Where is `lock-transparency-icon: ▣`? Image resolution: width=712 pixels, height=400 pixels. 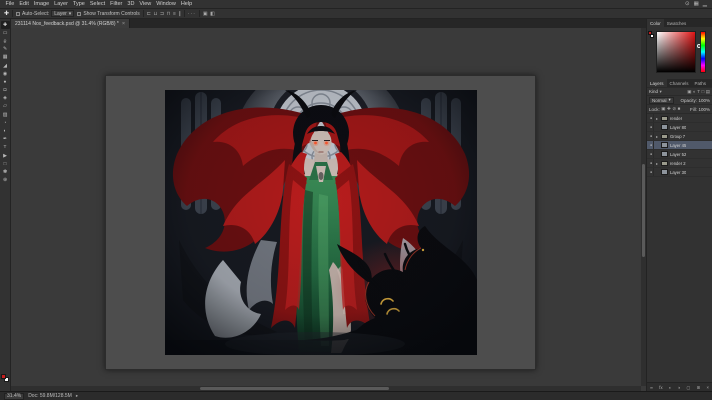
lock-transparency-icon: ▣ is located at coordinates (663, 109).